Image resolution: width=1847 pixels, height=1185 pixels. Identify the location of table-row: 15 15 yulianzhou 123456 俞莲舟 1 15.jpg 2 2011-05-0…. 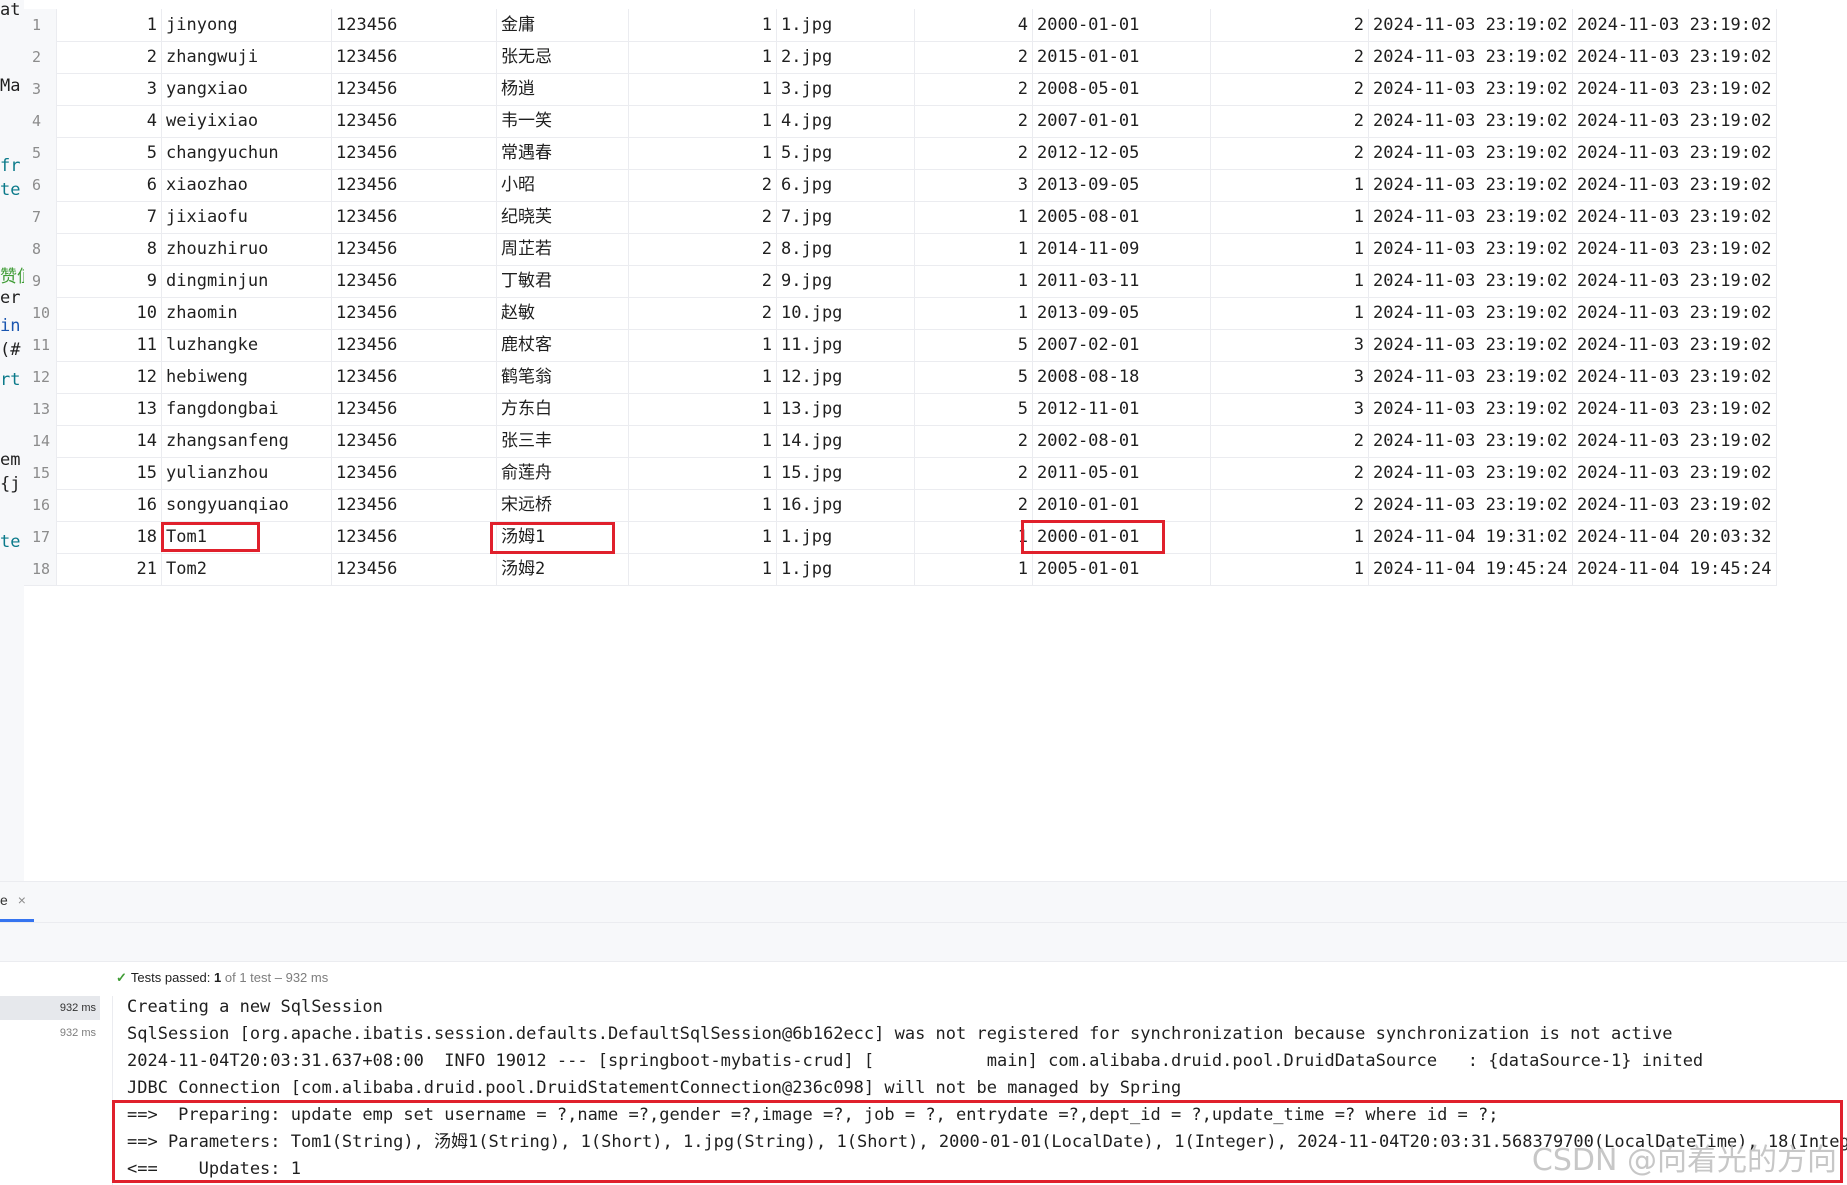
(900, 473).